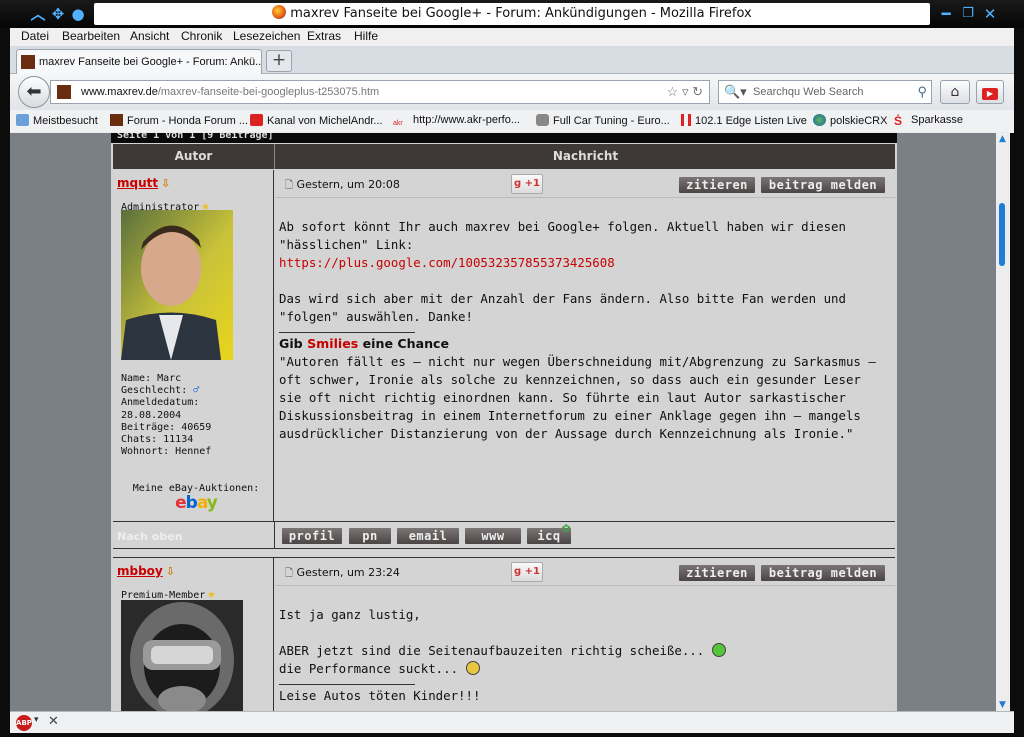 The width and height of the screenshot is (1024, 737). Describe the element at coordinates (1002, 705) in the screenshot. I see `scroll-down-icon: ▼` at that location.